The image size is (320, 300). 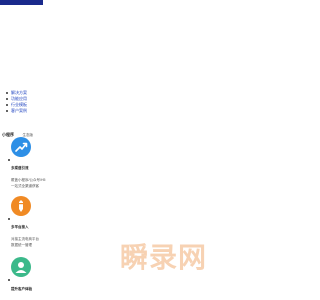 I want to click on feature-description-line: 数据统一管理, so click(x=21, y=244).